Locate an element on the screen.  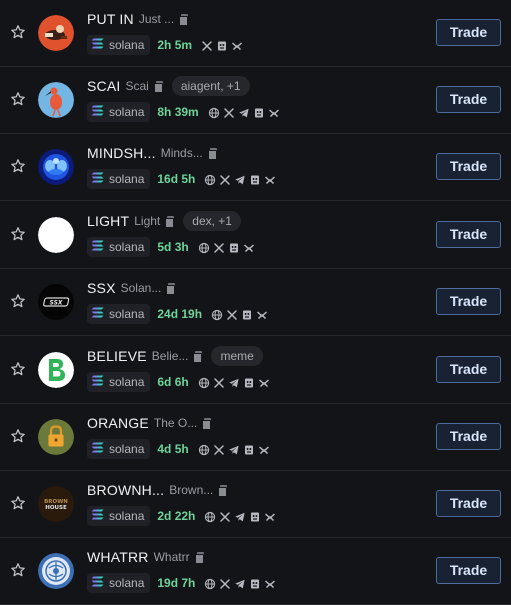
token-age: 16d 5h is located at coordinates (176, 179).